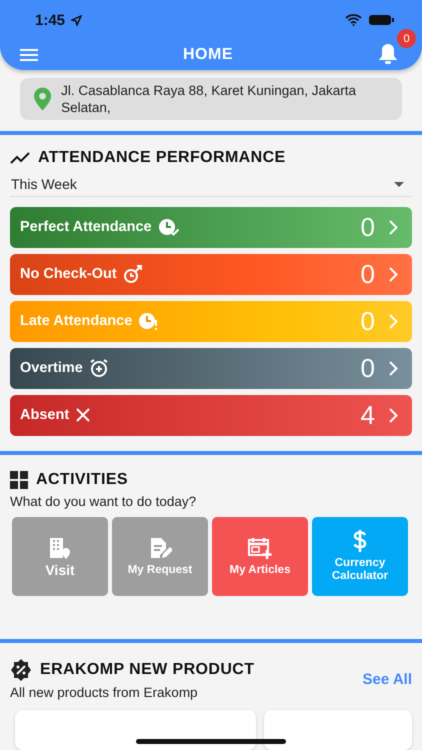 The height and width of the screenshot is (750, 422). Describe the element at coordinates (387, 679) in the screenshot. I see `see-all-link: See All` at that location.